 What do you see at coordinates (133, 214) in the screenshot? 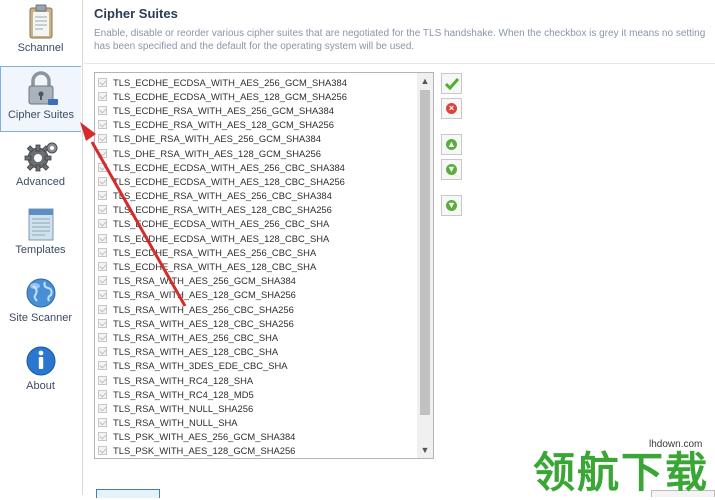
I see `annotation-arrow` at bounding box center [133, 214].